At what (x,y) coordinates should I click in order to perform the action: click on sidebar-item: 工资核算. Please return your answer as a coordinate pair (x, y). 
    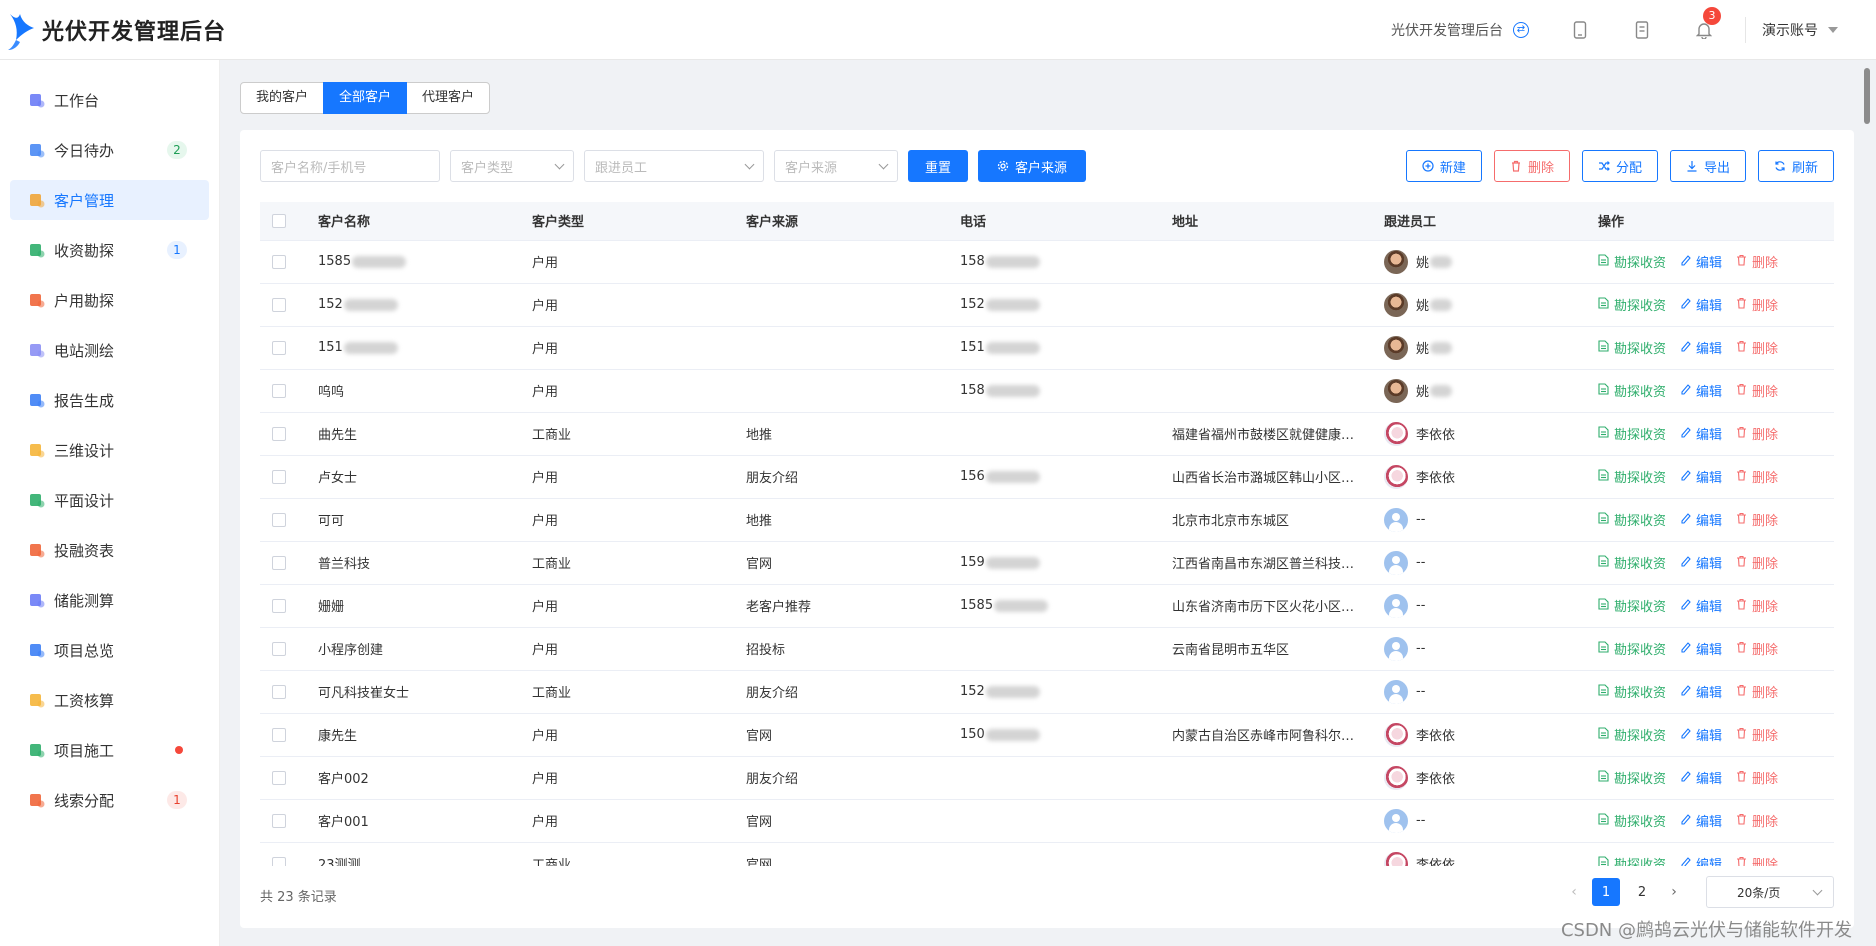
    Looking at the image, I should click on (109, 700).